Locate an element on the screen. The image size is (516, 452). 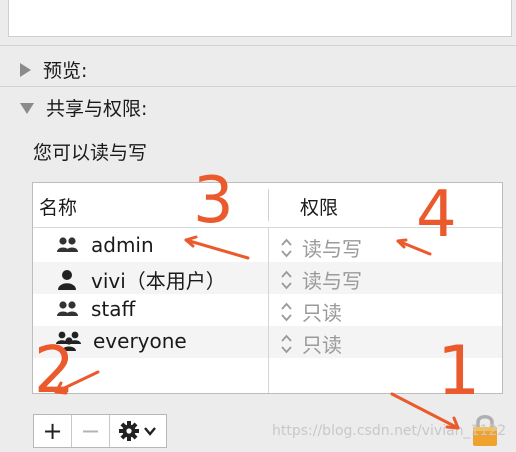
annotation-number-2: 2 is located at coordinates (54, 371).